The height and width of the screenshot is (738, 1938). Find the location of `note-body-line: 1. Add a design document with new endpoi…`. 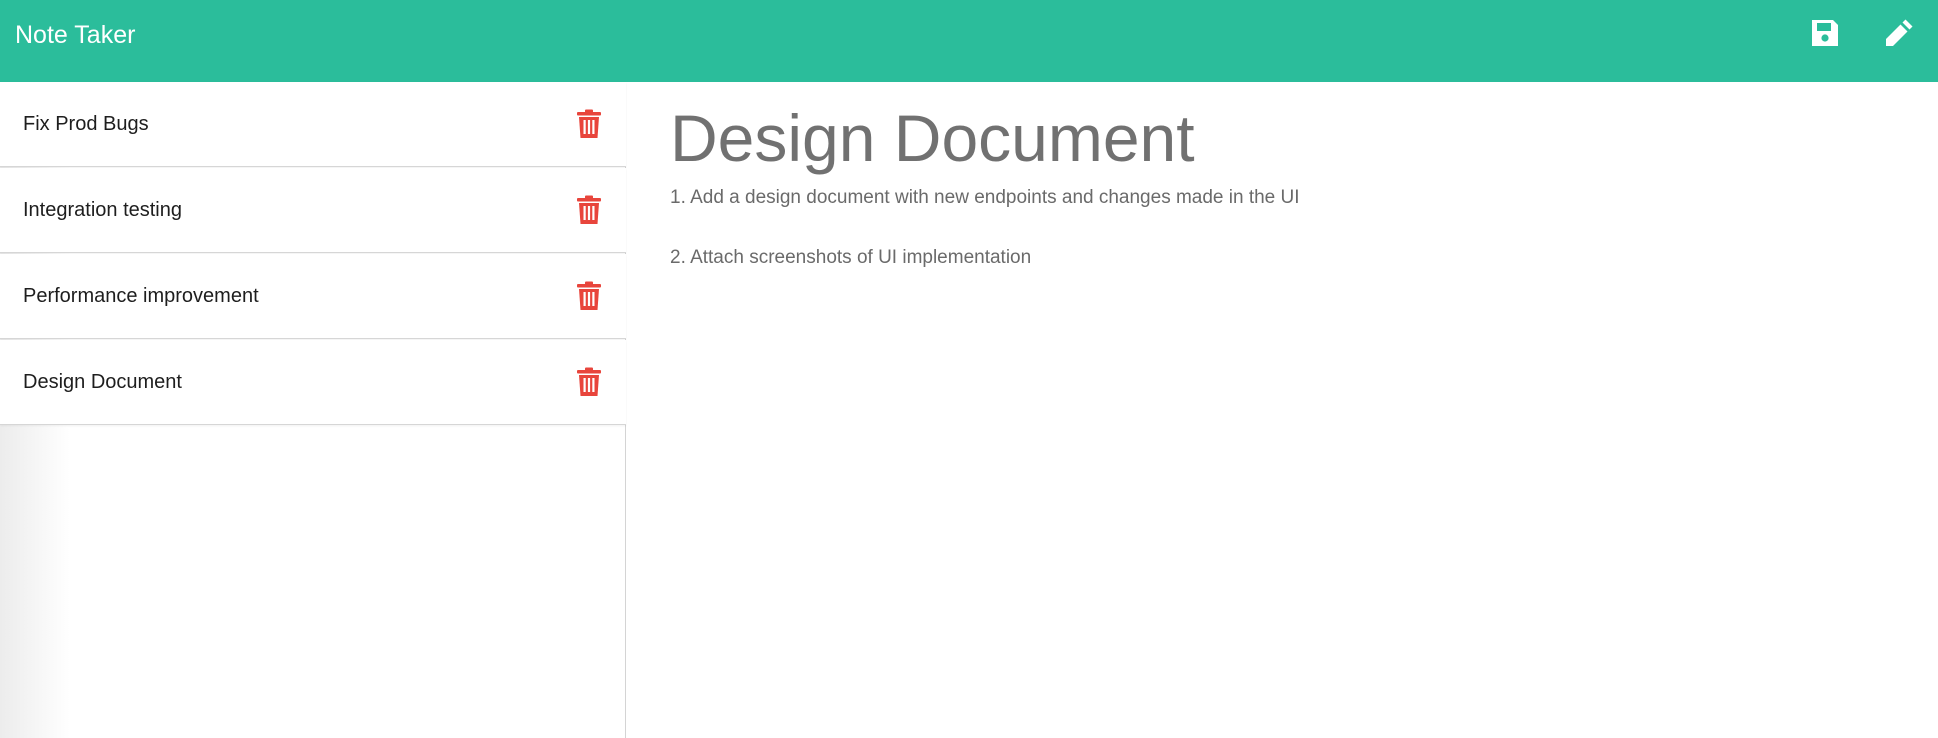

note-body-line: 1. Add a design document with new endpoi… is located at coordinates (985, 197).